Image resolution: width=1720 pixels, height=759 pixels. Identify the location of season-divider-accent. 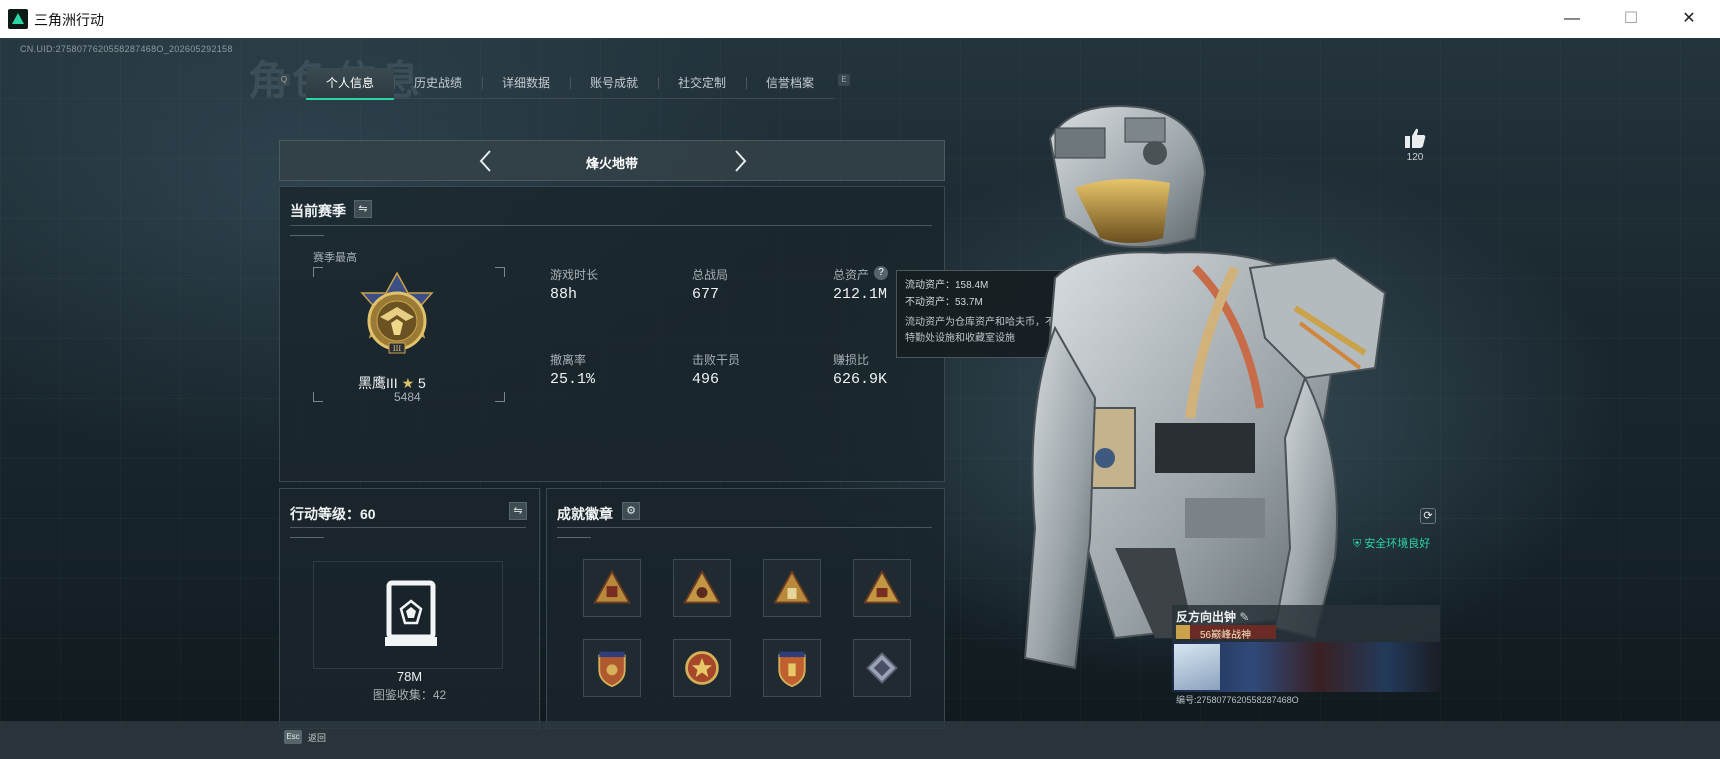
(307, 235).